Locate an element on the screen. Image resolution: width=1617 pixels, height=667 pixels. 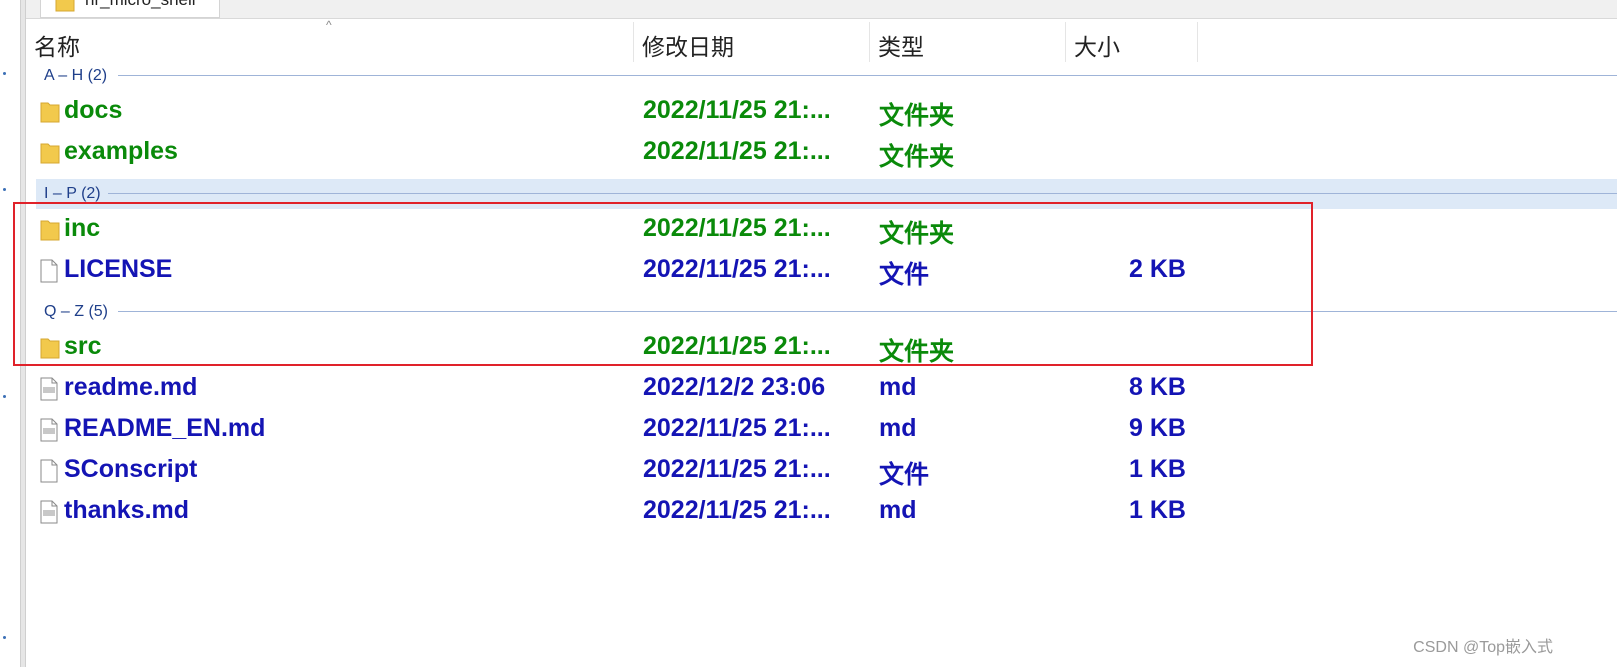
group-header-a-h: A – H (2) is located at coordinates (826, 76).